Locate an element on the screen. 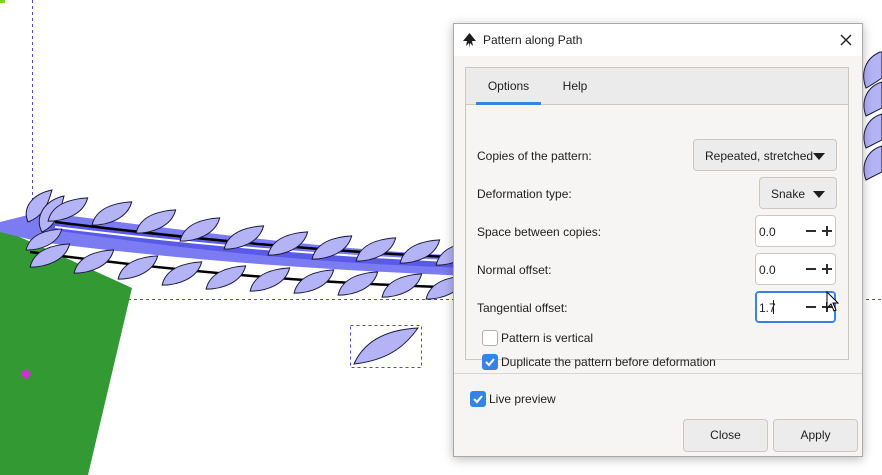 The image size is (882, 475). dialog-title: Pattern along Path is located at coordinates (533, 40).